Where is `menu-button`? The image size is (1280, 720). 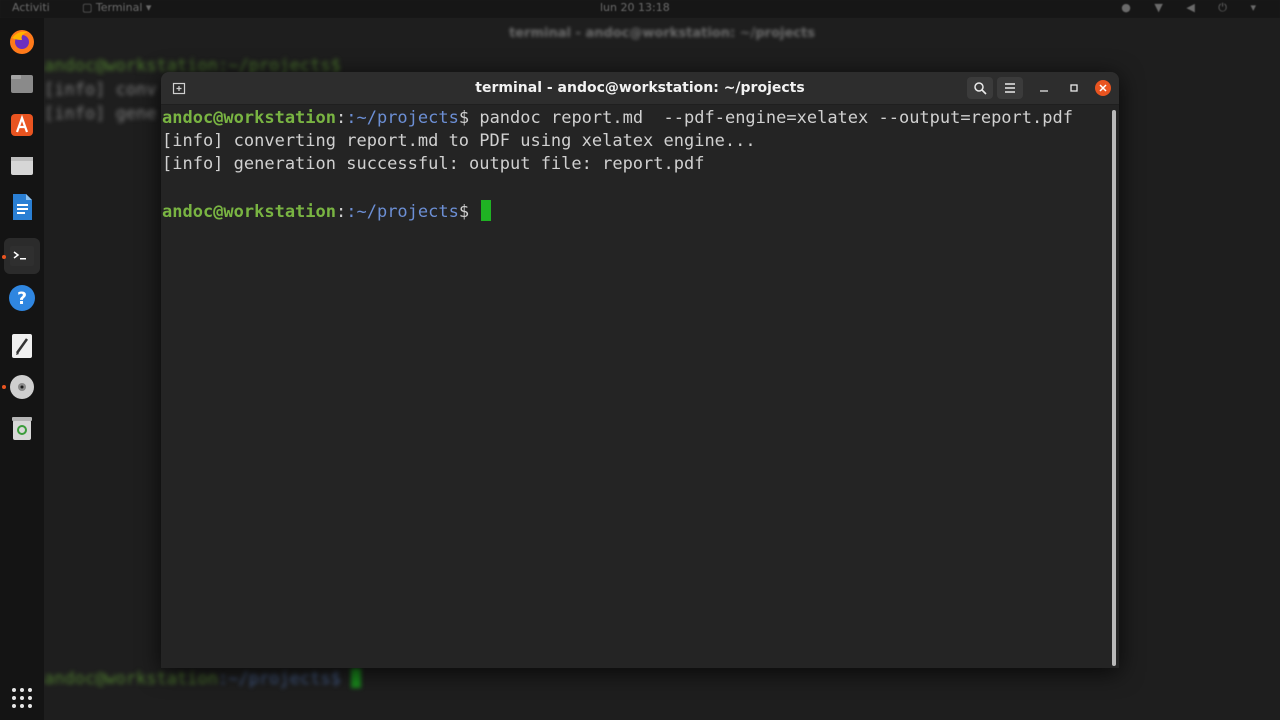
menu-button is located at coordinates (1010, 88).